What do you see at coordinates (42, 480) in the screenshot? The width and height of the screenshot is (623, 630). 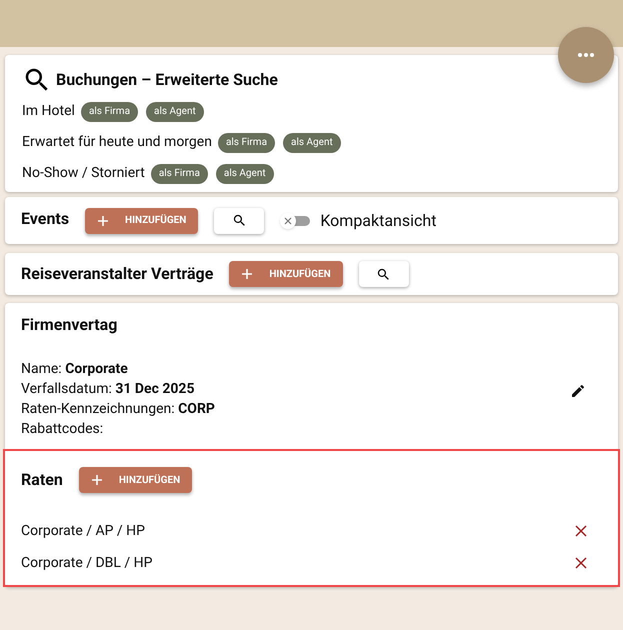 I see `section-title: Raten` at bounding box center [42, 480].